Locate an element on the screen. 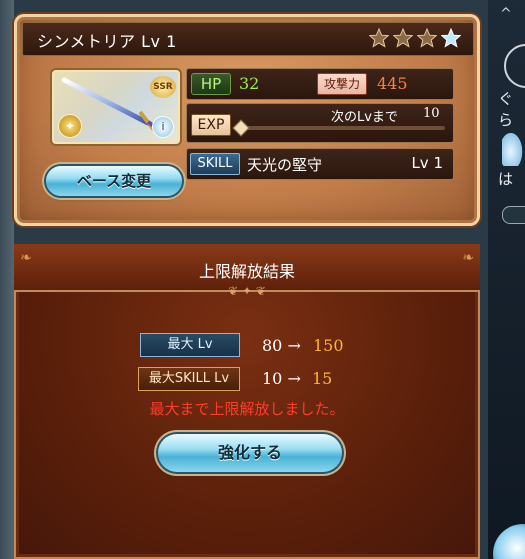  circle-icon is located at coordinates (514, 66).